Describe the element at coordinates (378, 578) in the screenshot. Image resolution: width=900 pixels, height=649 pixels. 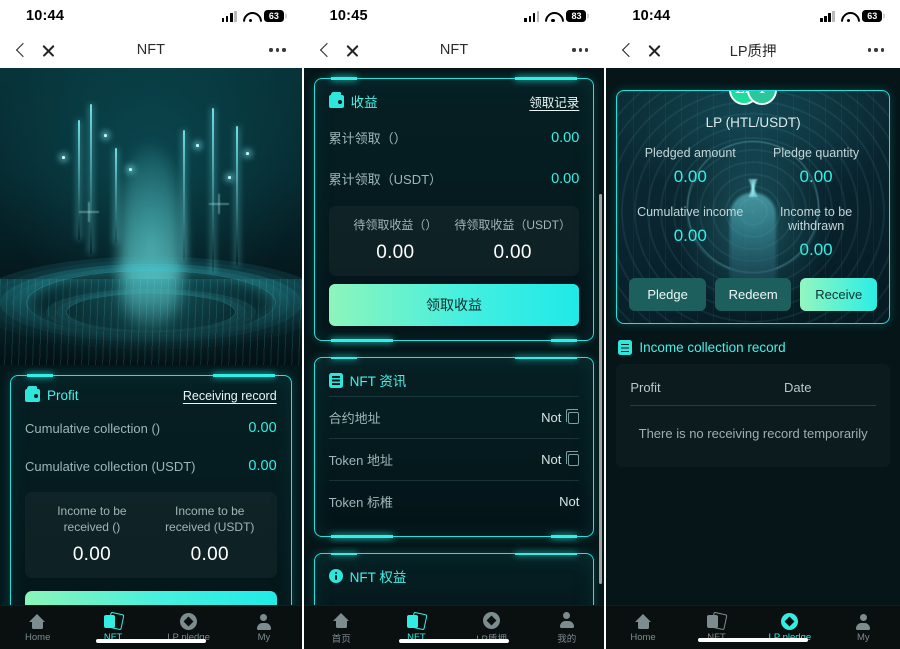
I see `nft-rights-title-text: NFT 权益` at that location.